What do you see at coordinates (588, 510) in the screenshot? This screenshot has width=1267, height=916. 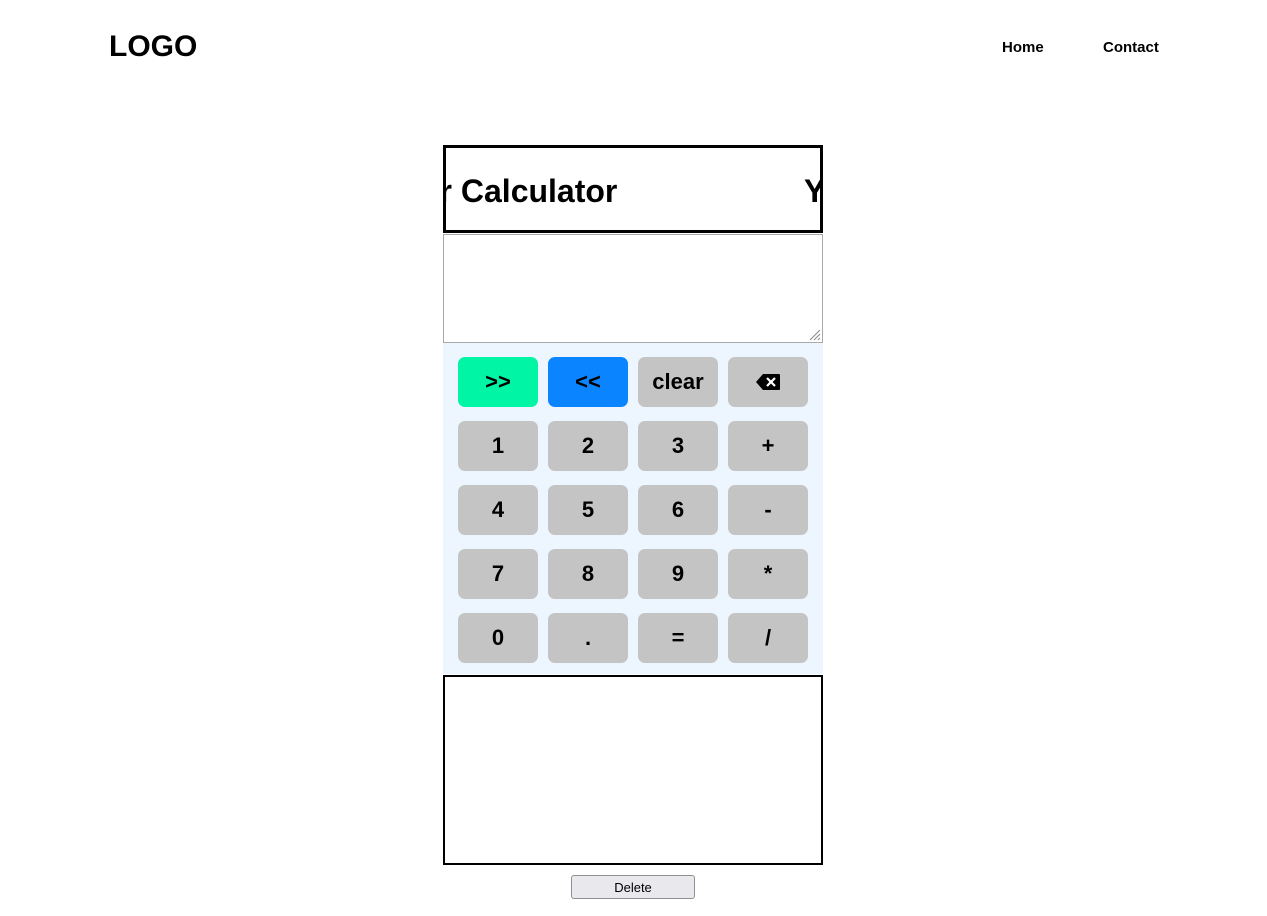 I see `key-5: 5` at bounding box center [588, 510].